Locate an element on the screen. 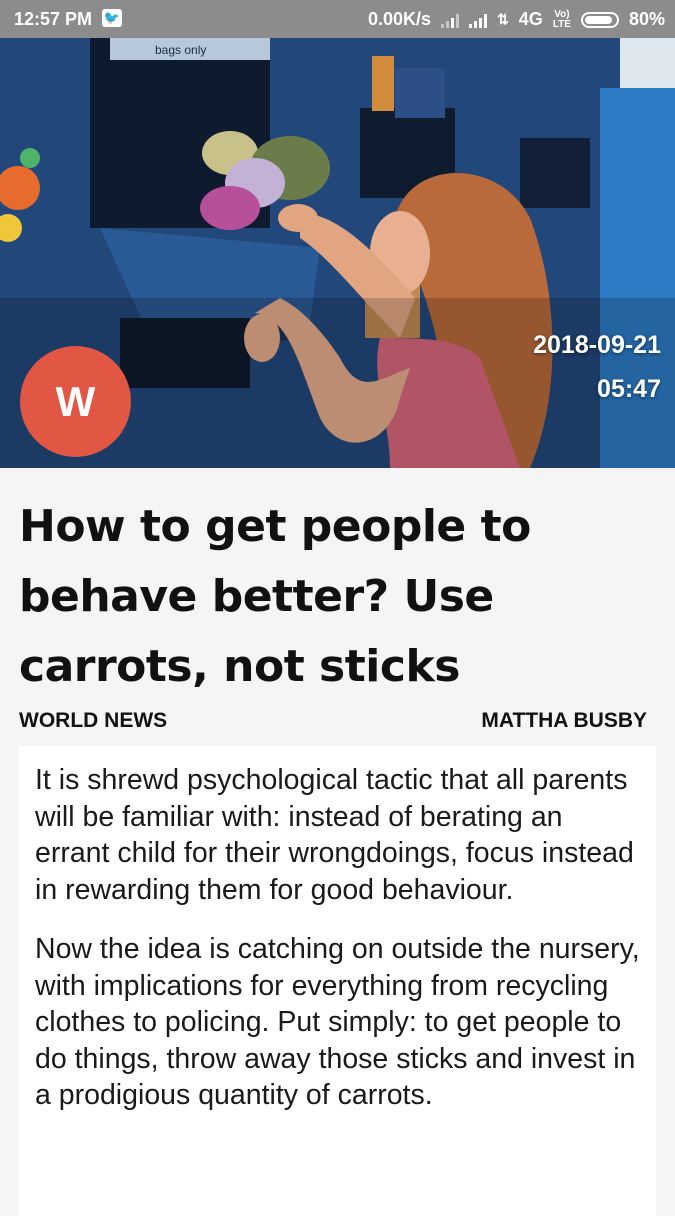 The height and width of the screenshot is (1216, 675). source-avatar: W is located at coordinates (75, 401).